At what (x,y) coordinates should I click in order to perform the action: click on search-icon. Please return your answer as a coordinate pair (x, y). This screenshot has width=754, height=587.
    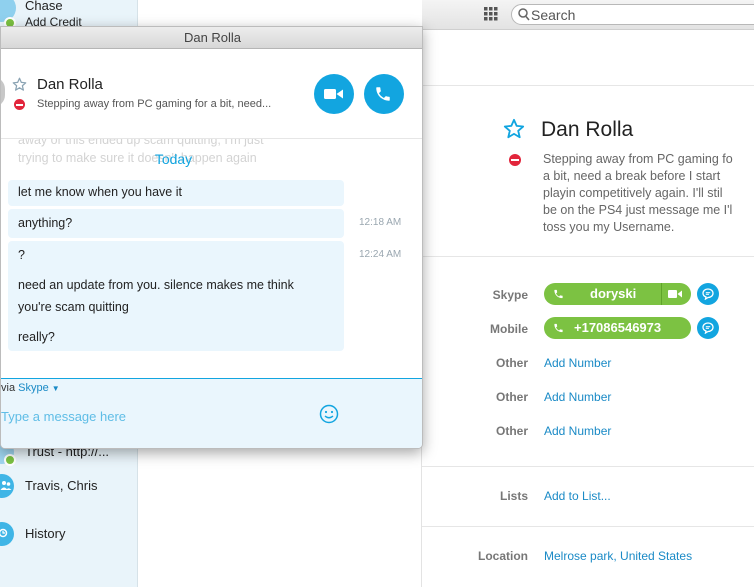
    Looking at the image, I should click on (524, 14).